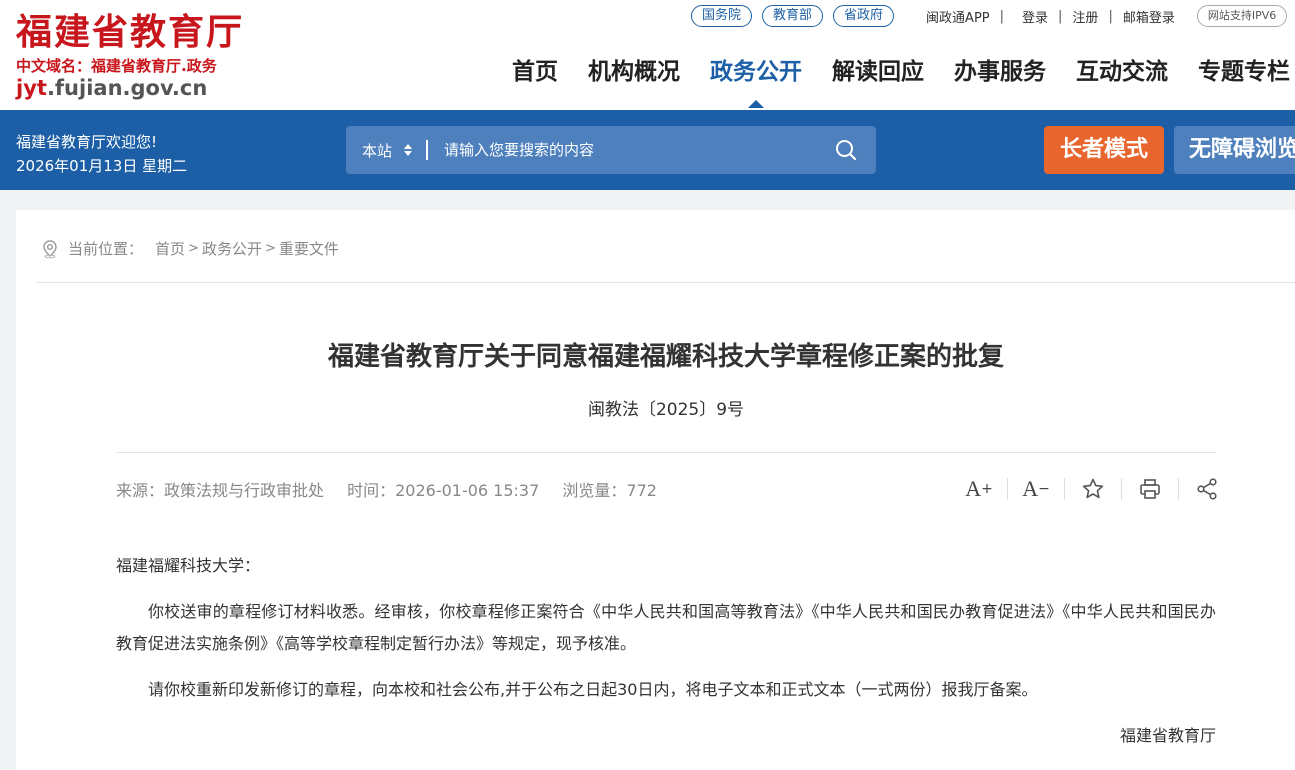 The width and height of the screenshot is (1295, 770). What do you see at coordinates (130, 55) in the screenshot?
I see `site-logo: 福建省教育厅 中文域名：福建省教育厅.政务 jyt.fujian.gov.cn` at bounding box center [130, 55].